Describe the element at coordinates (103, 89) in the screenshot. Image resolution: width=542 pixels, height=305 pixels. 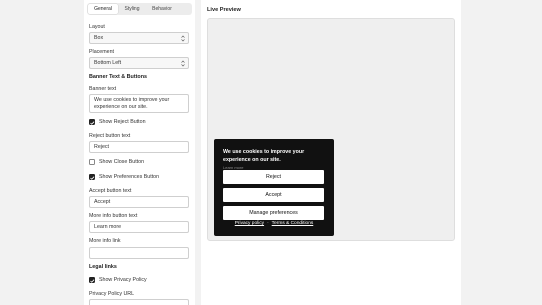
I see `banner-text-label: Banner text` at that location.